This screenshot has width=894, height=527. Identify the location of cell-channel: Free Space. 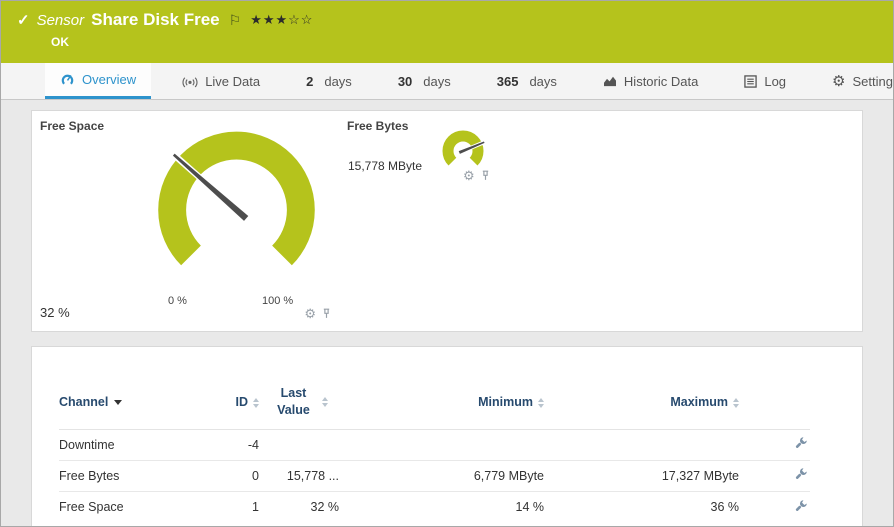
(134, 506).